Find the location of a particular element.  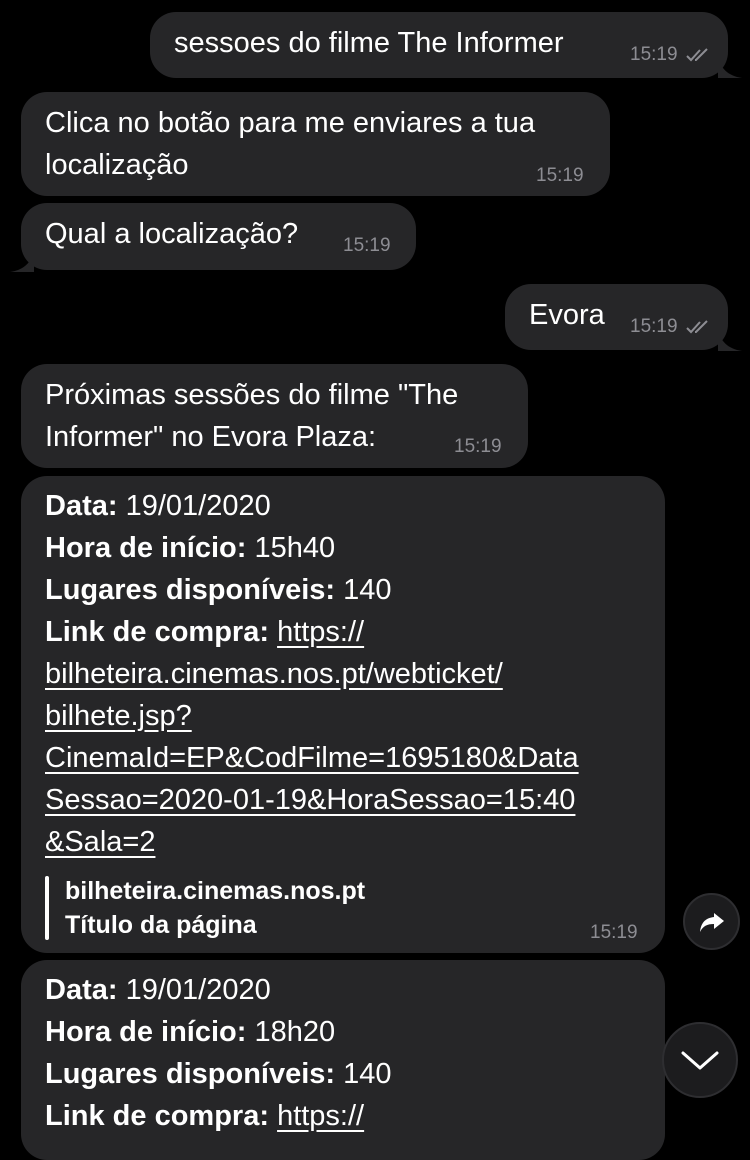

ticket-link: bilheteira.cinemas.nos.pt/webticket/ is located at coordinates (274, 674).